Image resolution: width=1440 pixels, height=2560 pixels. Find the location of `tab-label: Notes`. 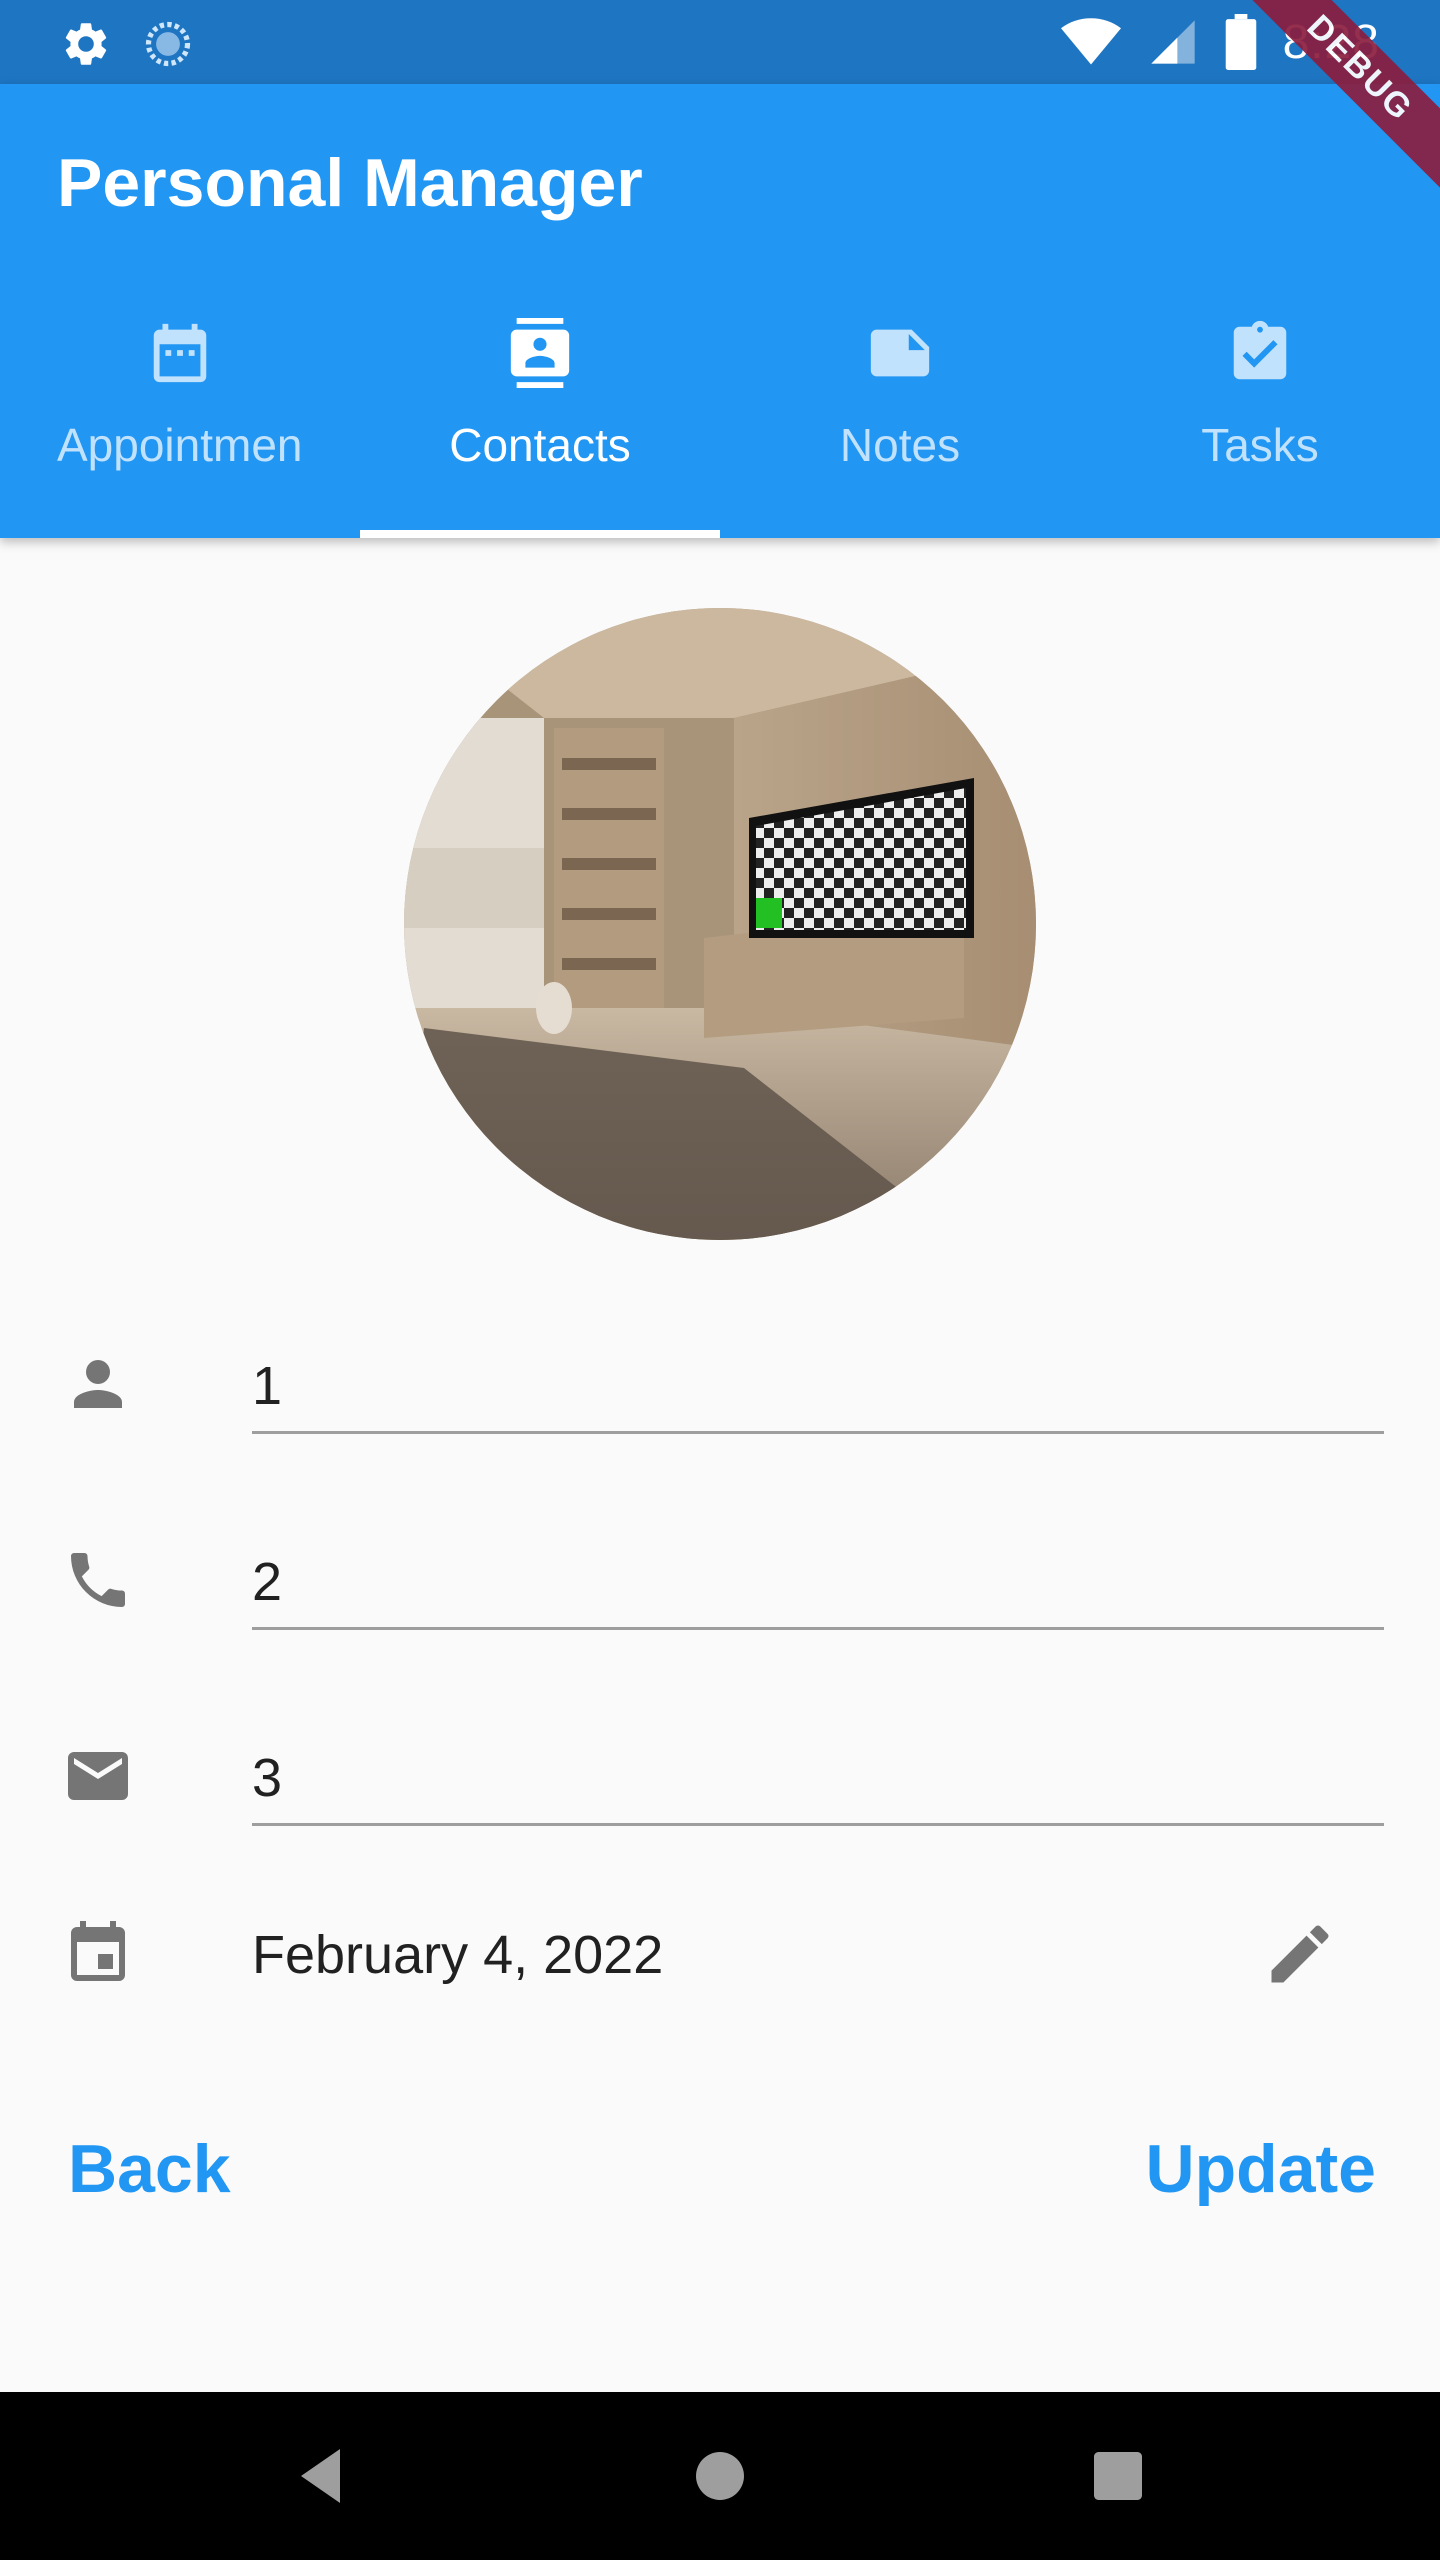

tab-label: Notes is located at coordinates (900, 445).